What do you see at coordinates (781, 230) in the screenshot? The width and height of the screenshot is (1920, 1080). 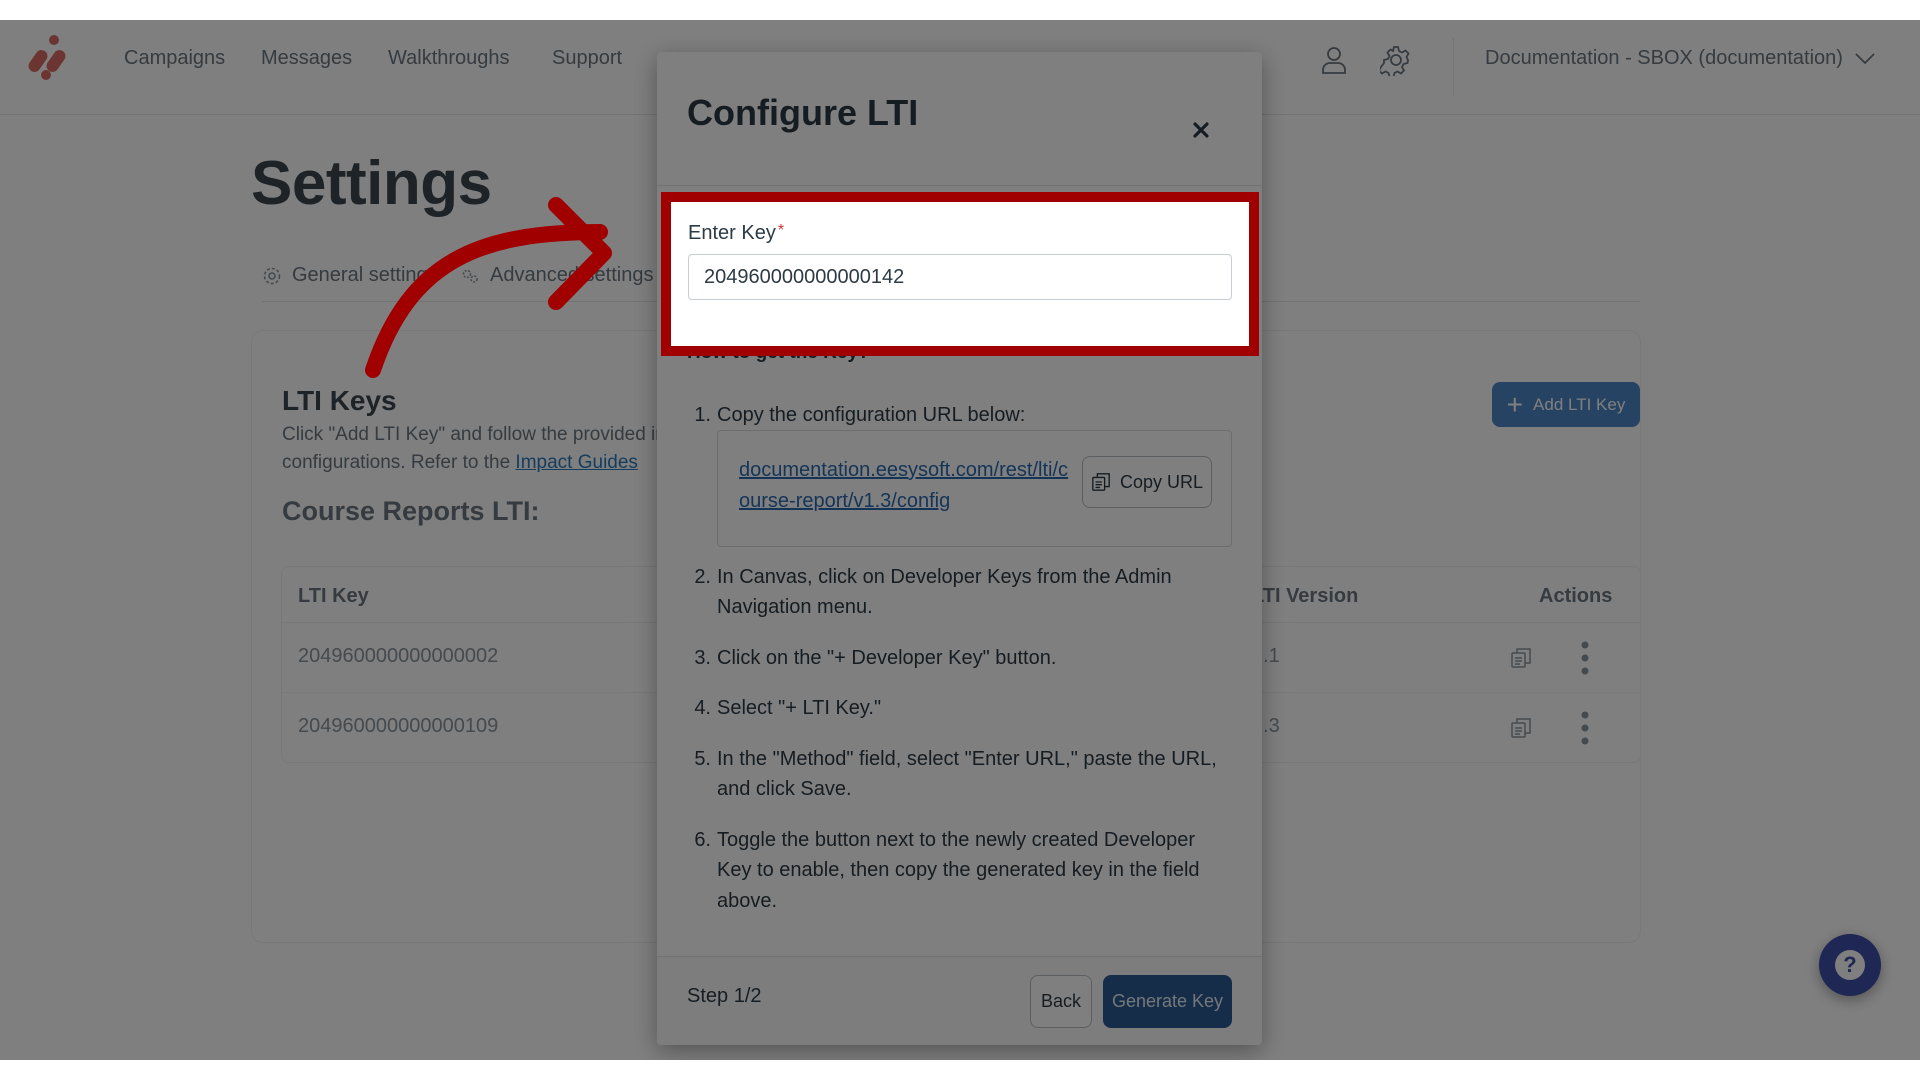 I see `required-asterisk: *` at bounding box center [781, 230].